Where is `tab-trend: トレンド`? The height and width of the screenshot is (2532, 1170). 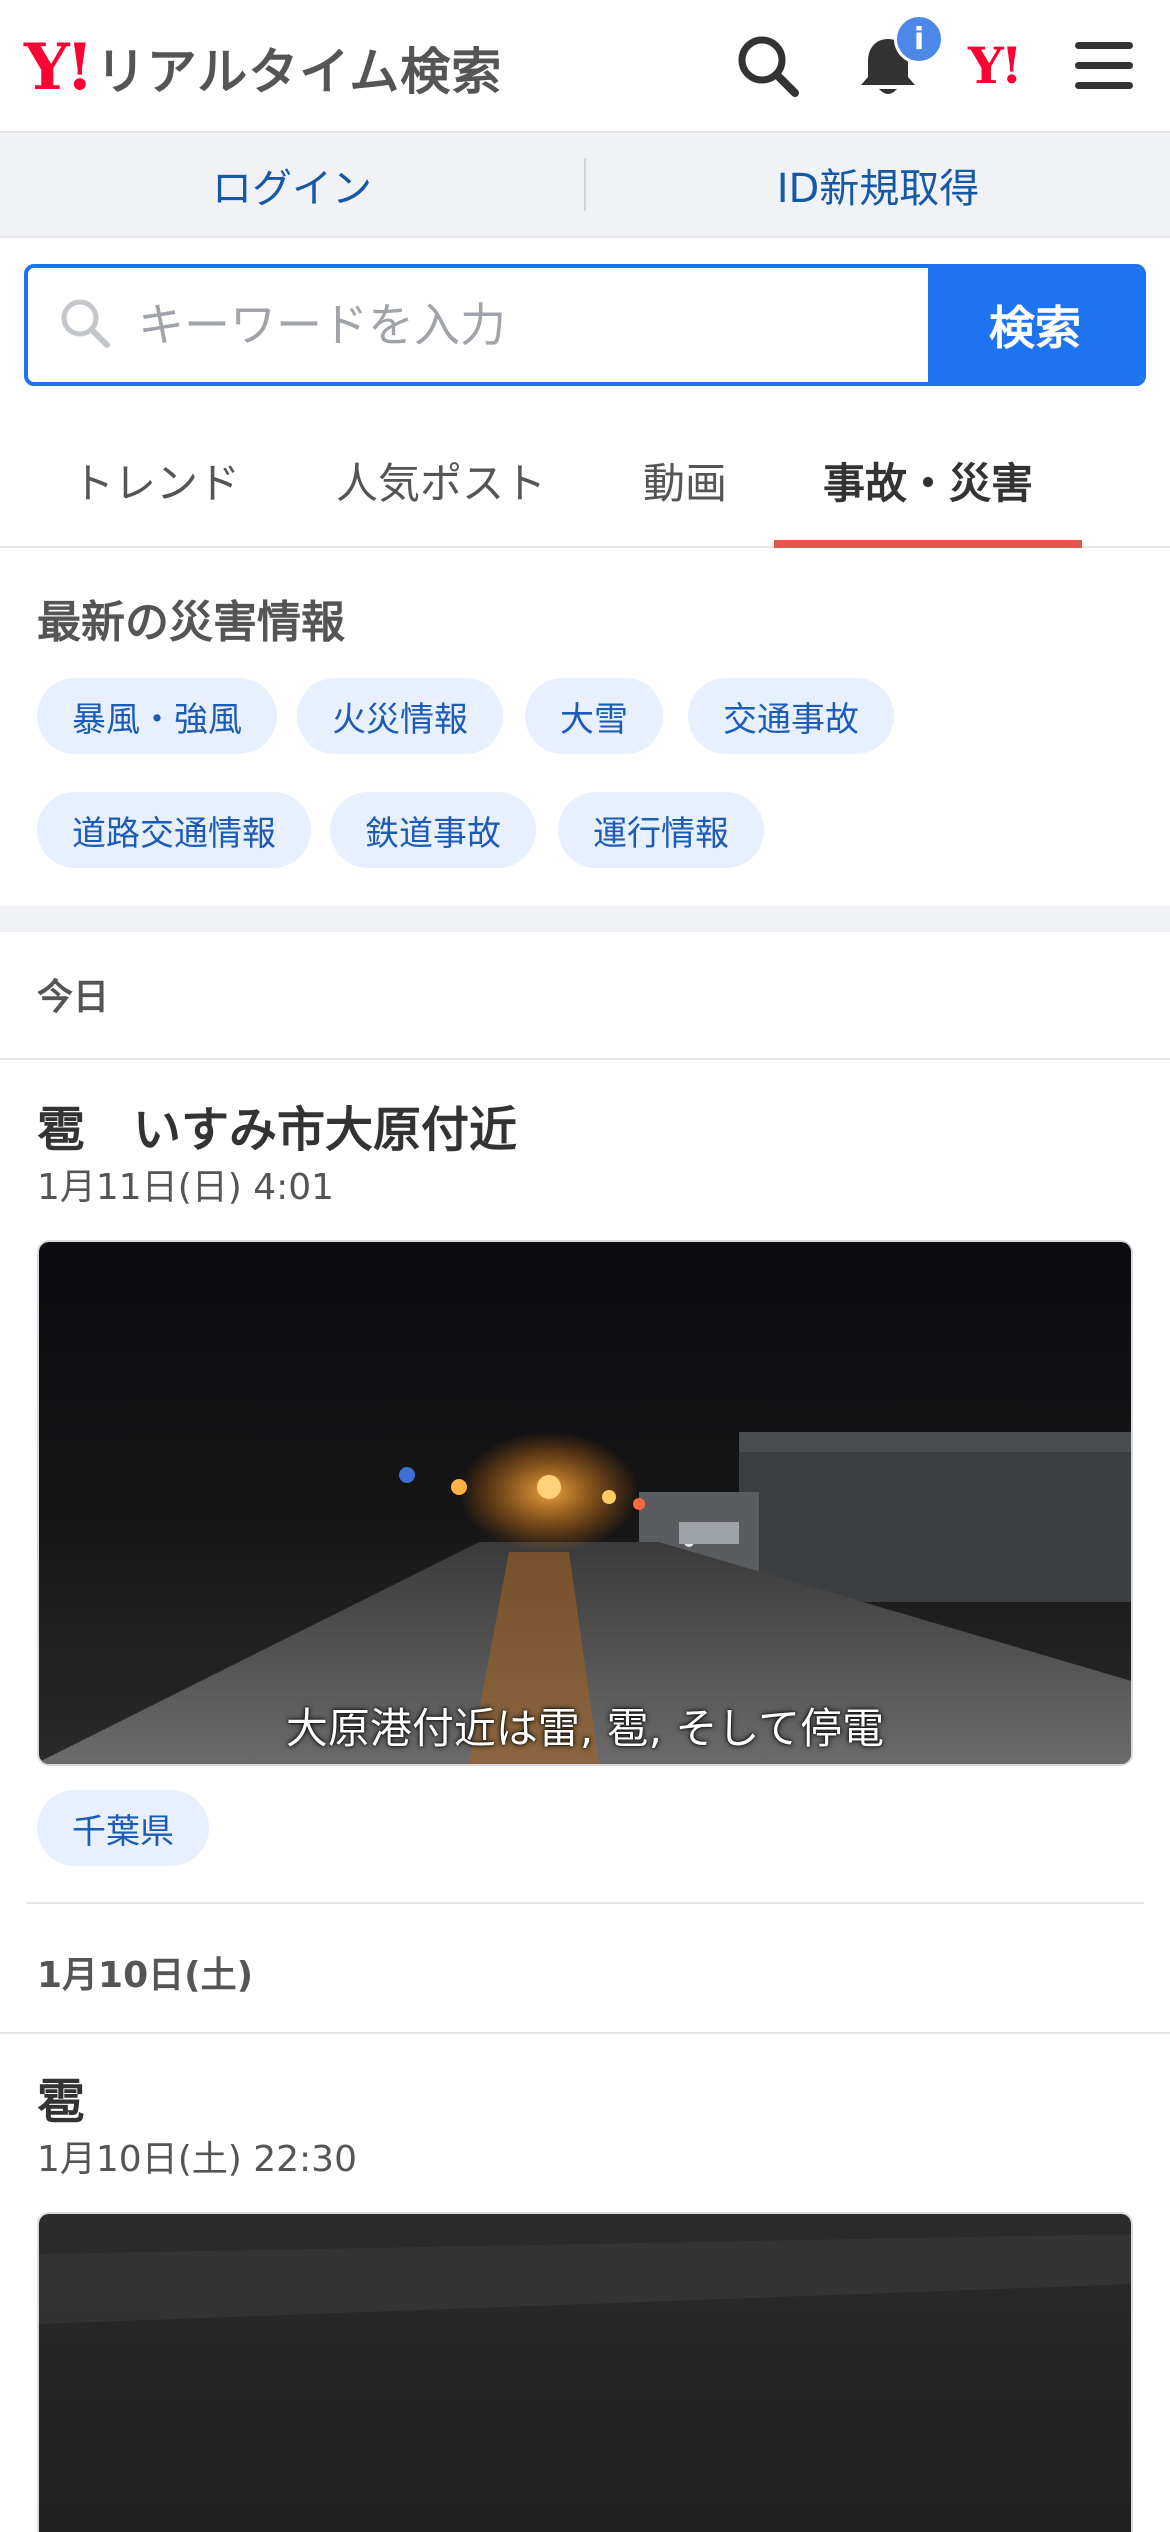
tab-trend: トレンド is located at coordinates (156, 480).